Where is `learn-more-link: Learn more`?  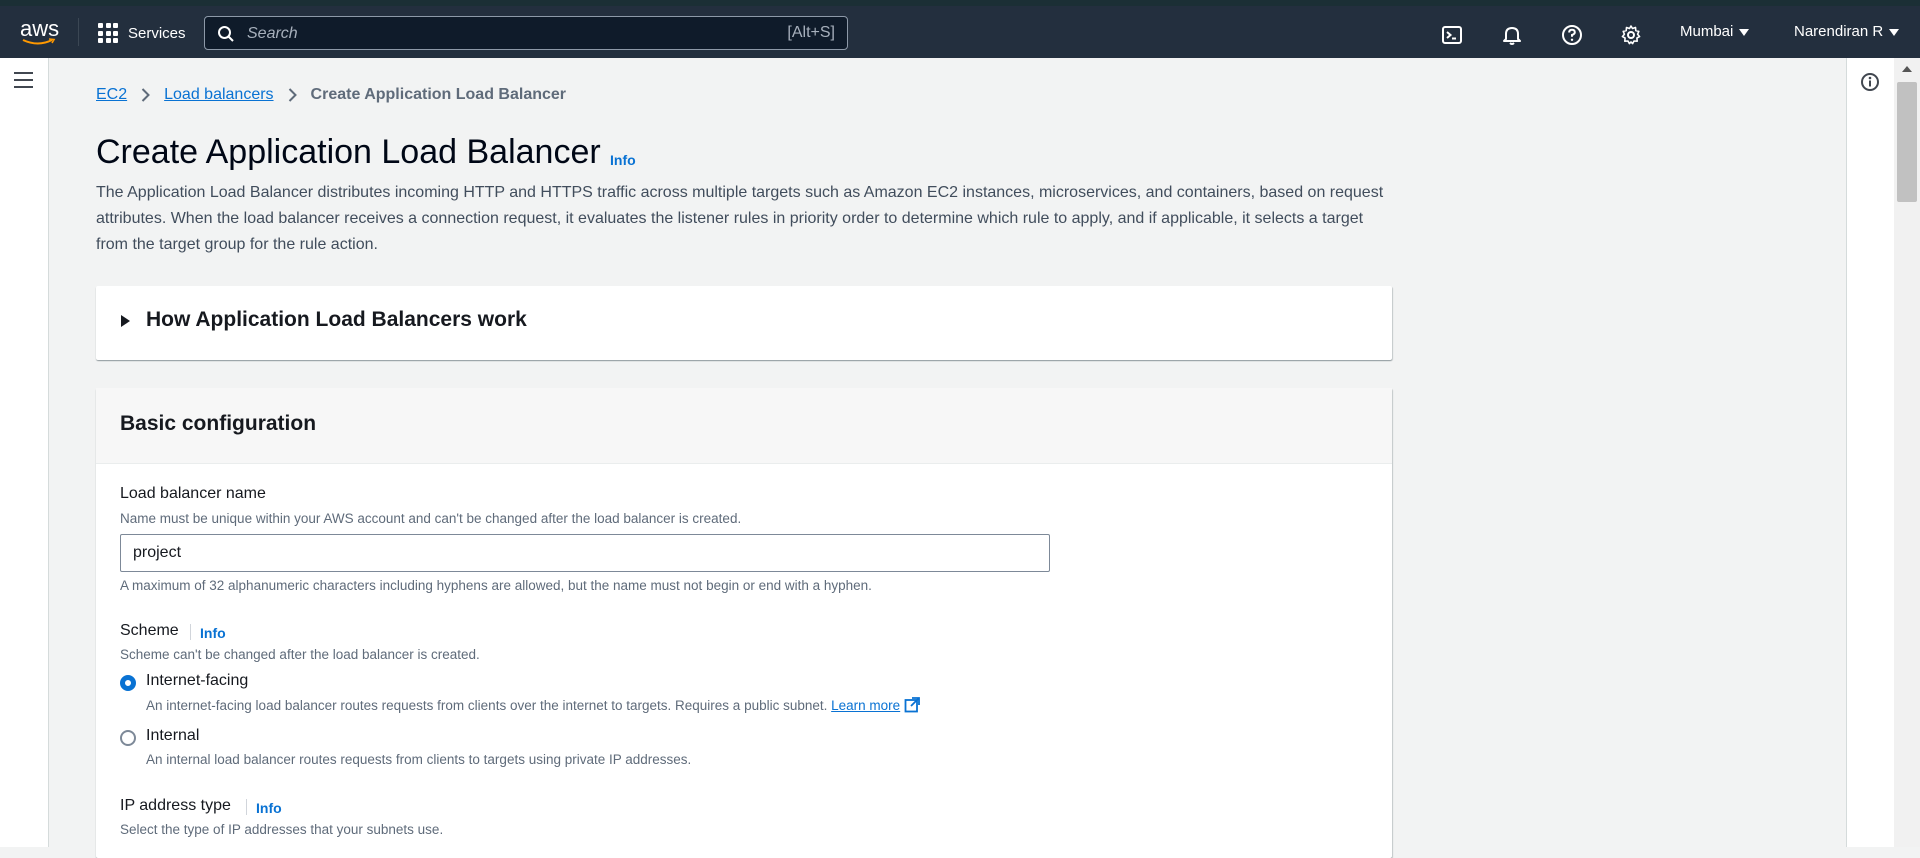
learn-more-link: Learn more is located at coordinates (865, 705).